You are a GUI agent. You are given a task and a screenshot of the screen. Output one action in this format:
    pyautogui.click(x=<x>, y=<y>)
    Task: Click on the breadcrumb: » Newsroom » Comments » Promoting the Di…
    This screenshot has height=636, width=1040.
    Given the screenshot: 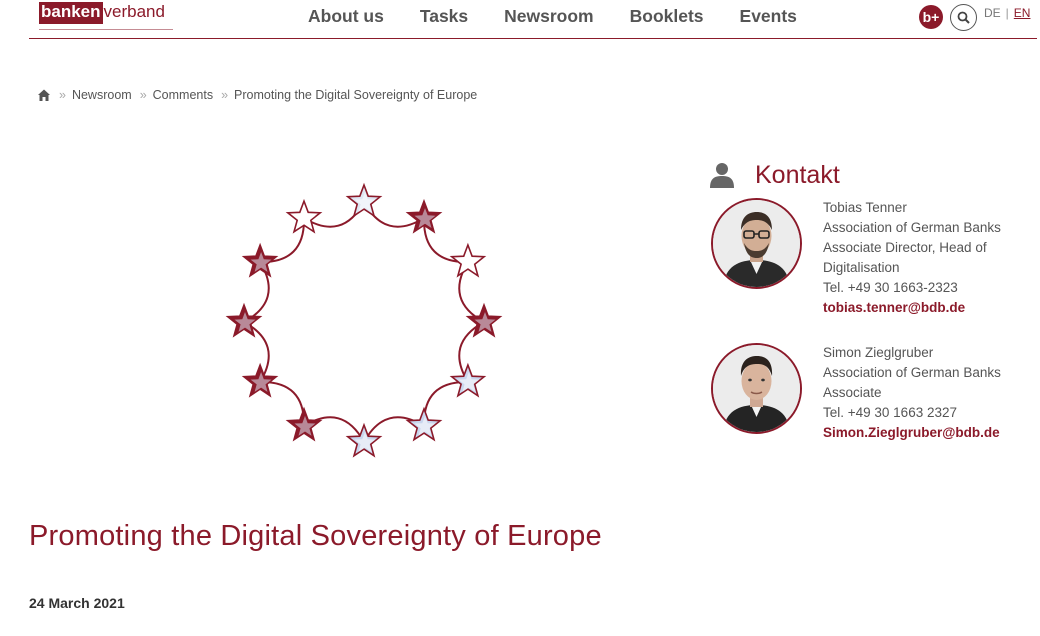 What is the action you would take?
    pyautogui.click(x=257, y=95)
    